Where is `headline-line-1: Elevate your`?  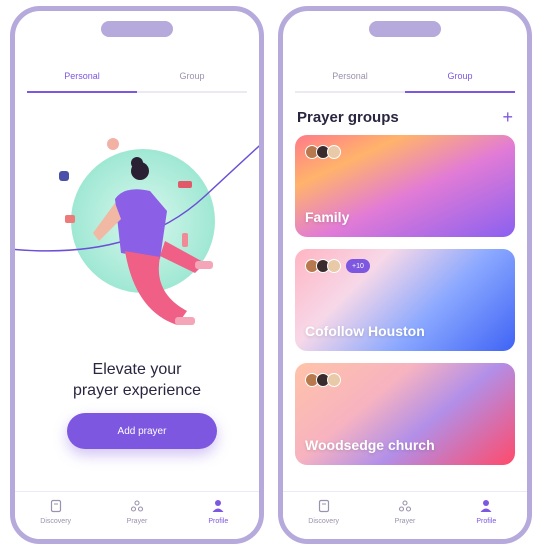 headline-line-1: Elevate your is located at coordinates (137, 369).